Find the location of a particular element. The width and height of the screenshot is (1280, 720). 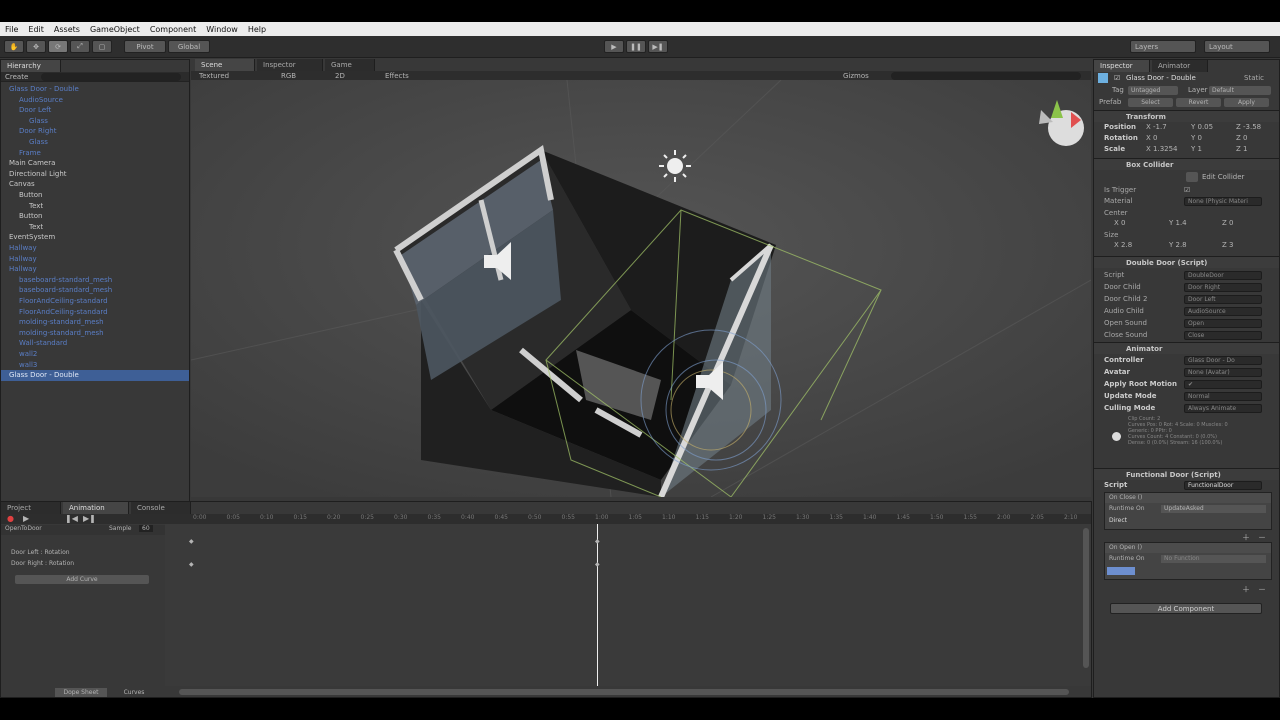

curve-row: Door Right : Rotation is located at coordinates (83, 564).